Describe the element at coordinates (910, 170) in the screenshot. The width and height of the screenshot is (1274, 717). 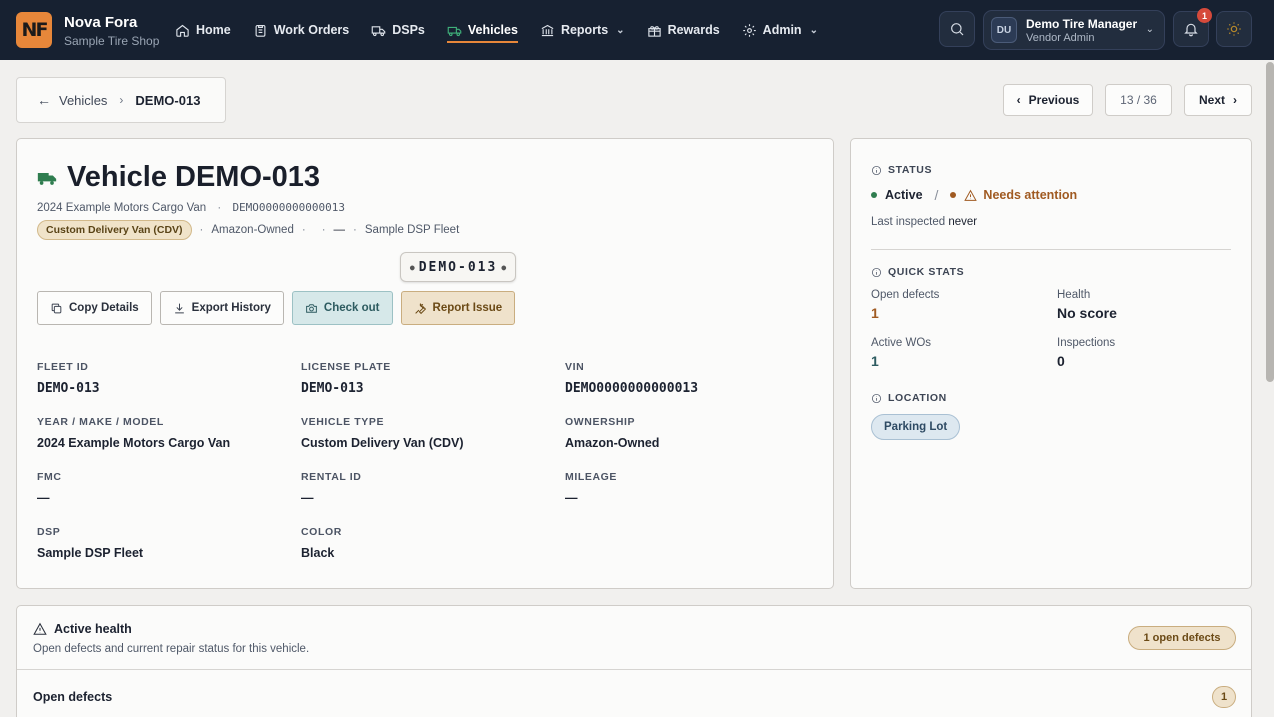
I see `status-heading: STATUS` at that location.